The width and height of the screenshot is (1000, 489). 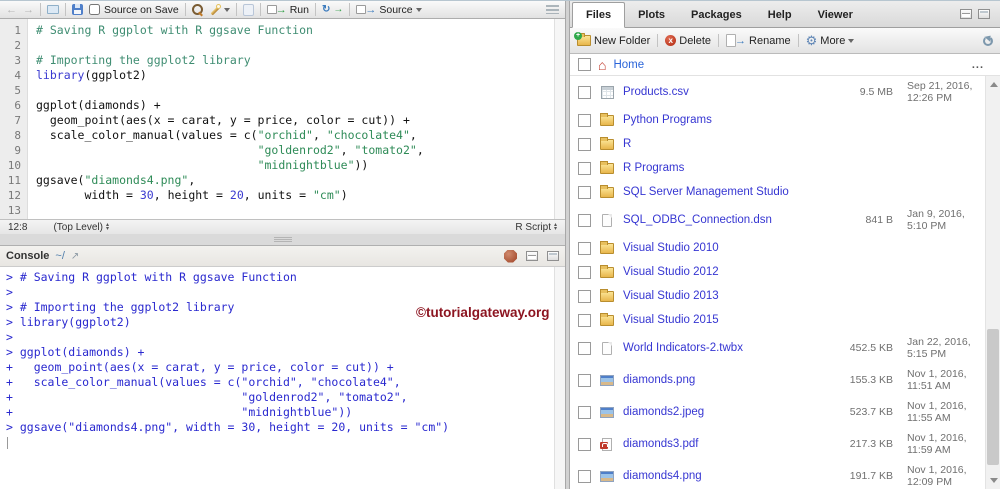 I want to click on code-tools-button, so click(x=219, y=9).